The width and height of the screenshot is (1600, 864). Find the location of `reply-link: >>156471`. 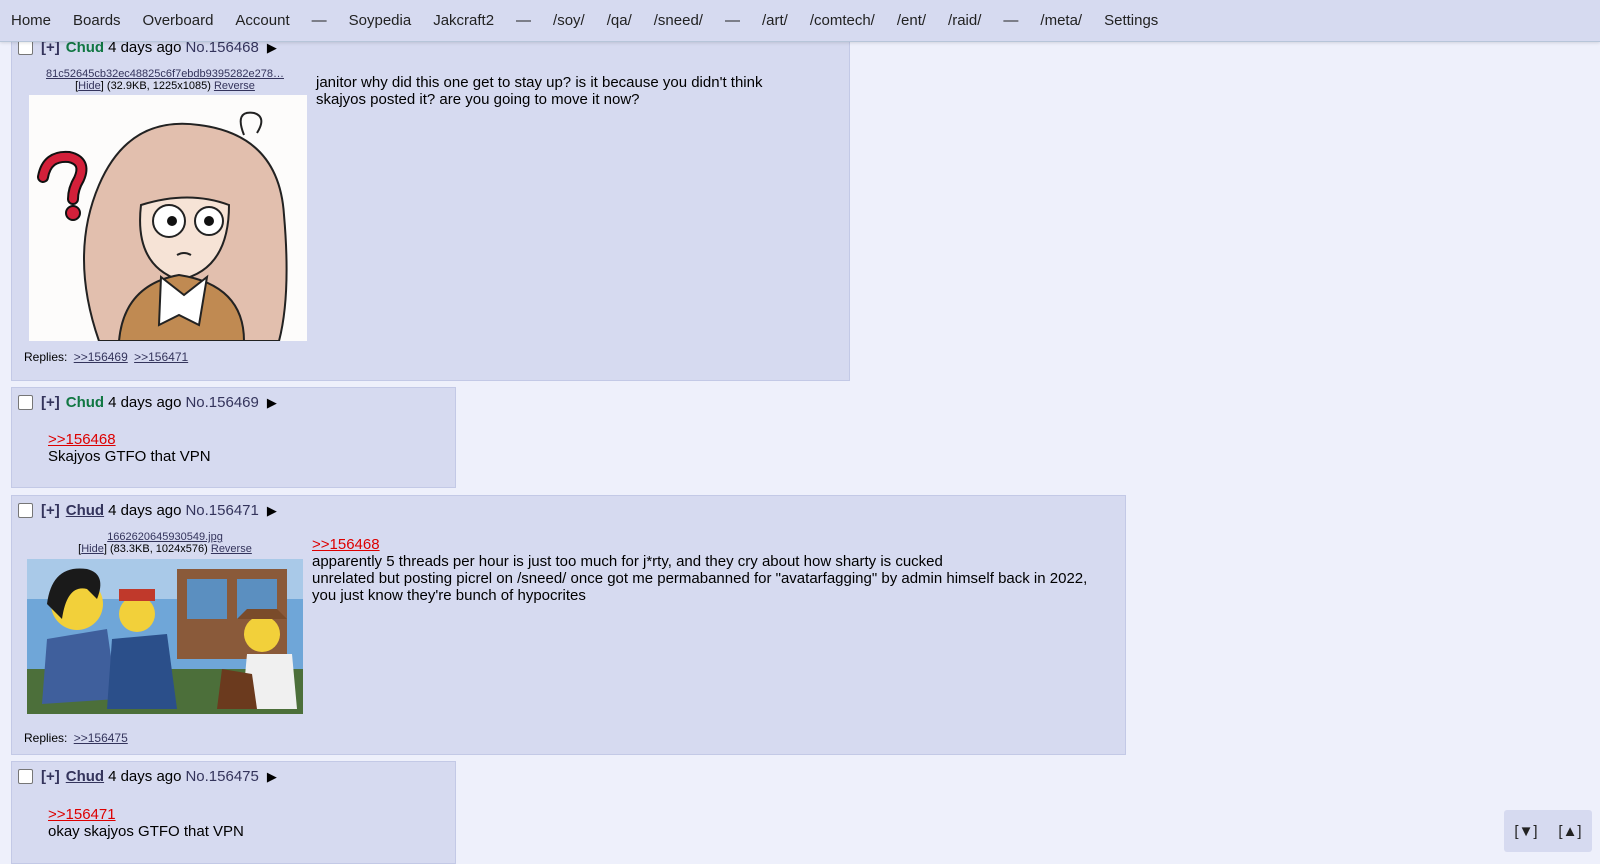

reply-link: >>156471 is located at coordinates (161, 357).